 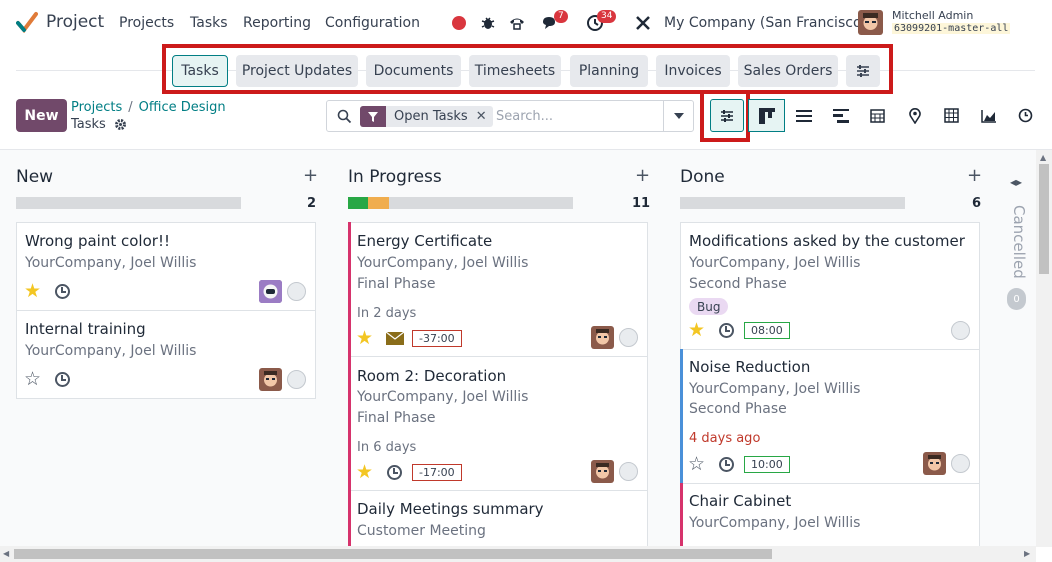 What do you see at coordinates (767, 330) in the screenshot?
I see `time-remaining: 08:00` at bounding box center [767, 330].